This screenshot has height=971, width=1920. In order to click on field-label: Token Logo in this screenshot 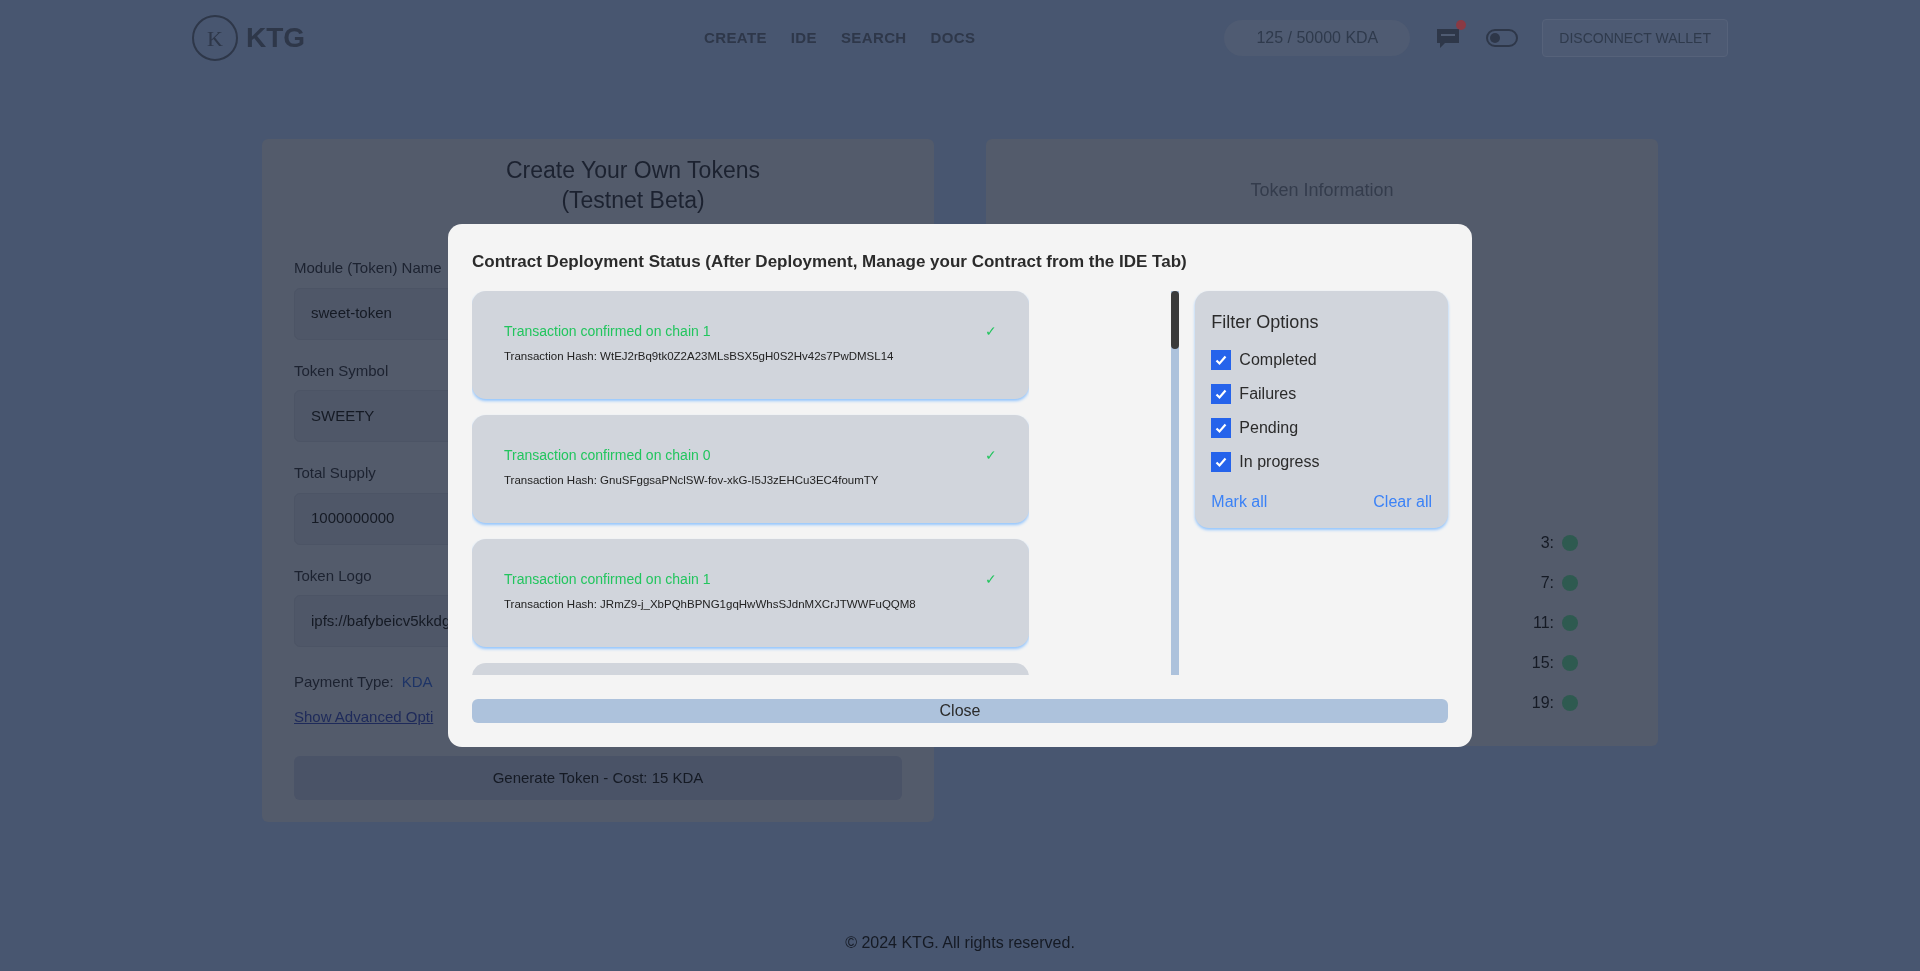, I will do `click(333, 575)`.